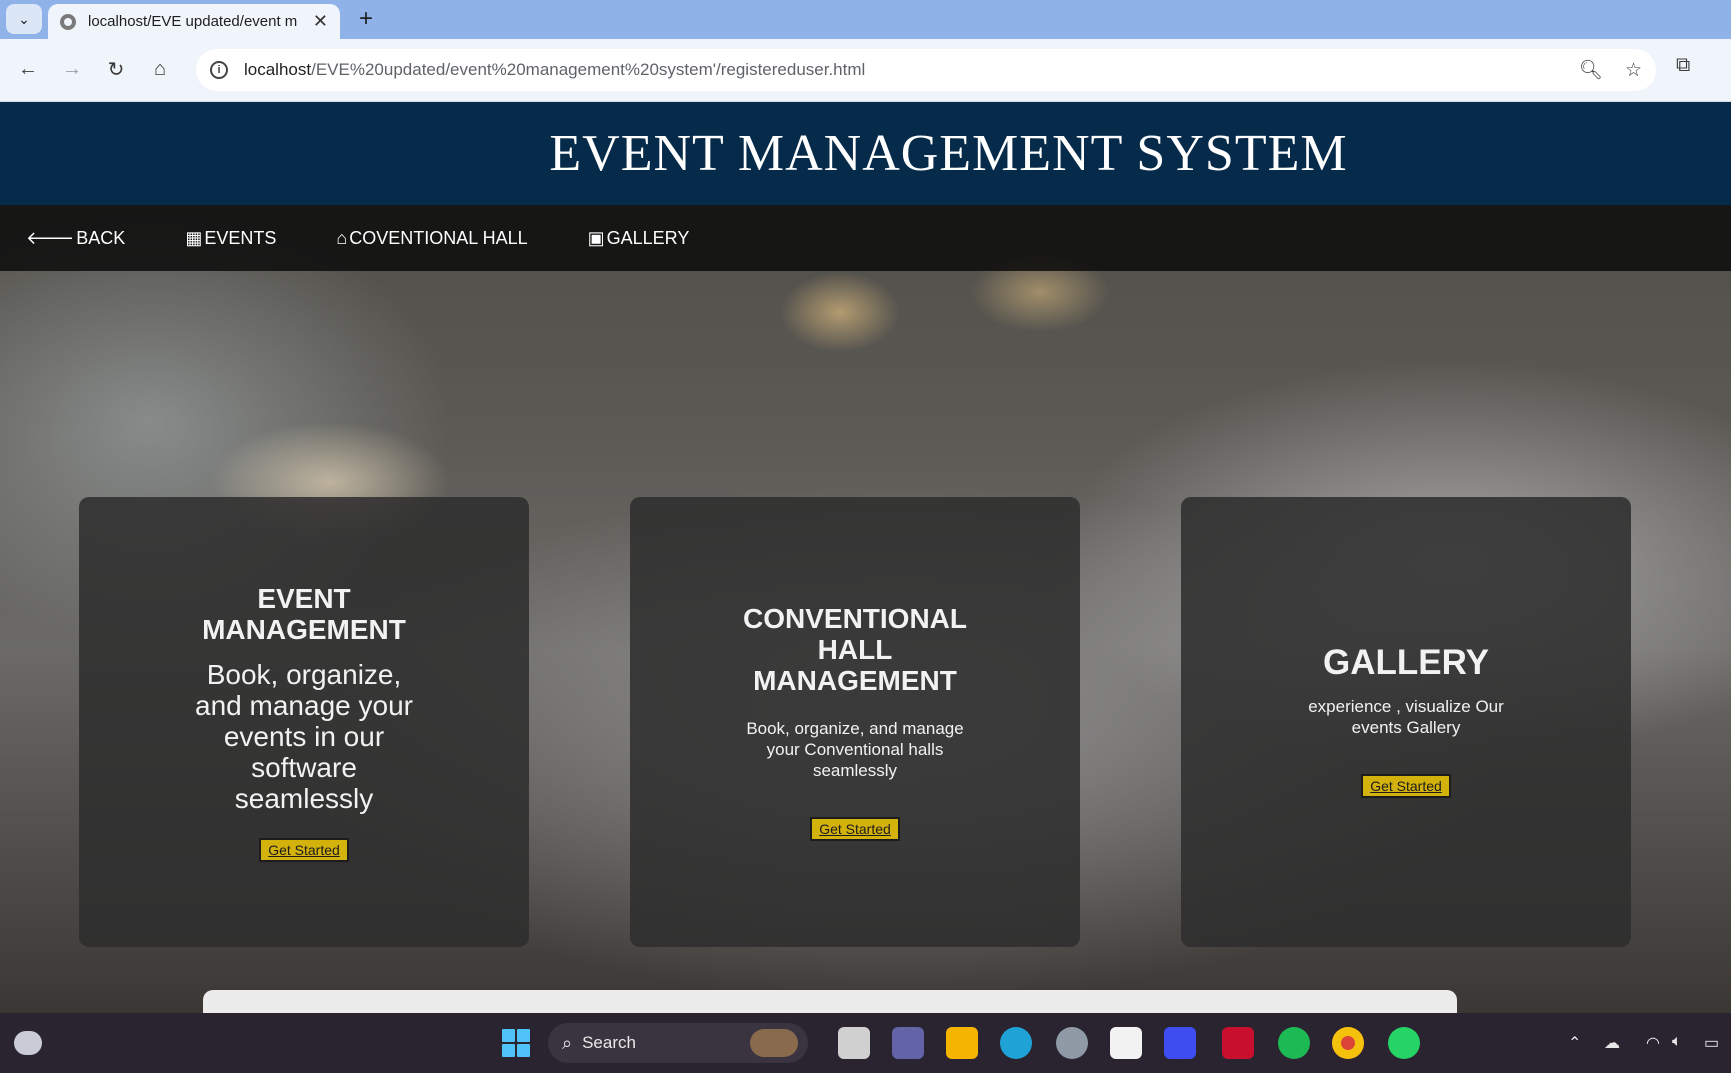  What do you see at coordinates (68, 21) in the screenshot?
I see `globe-icon` at bounding box center [68, 21].